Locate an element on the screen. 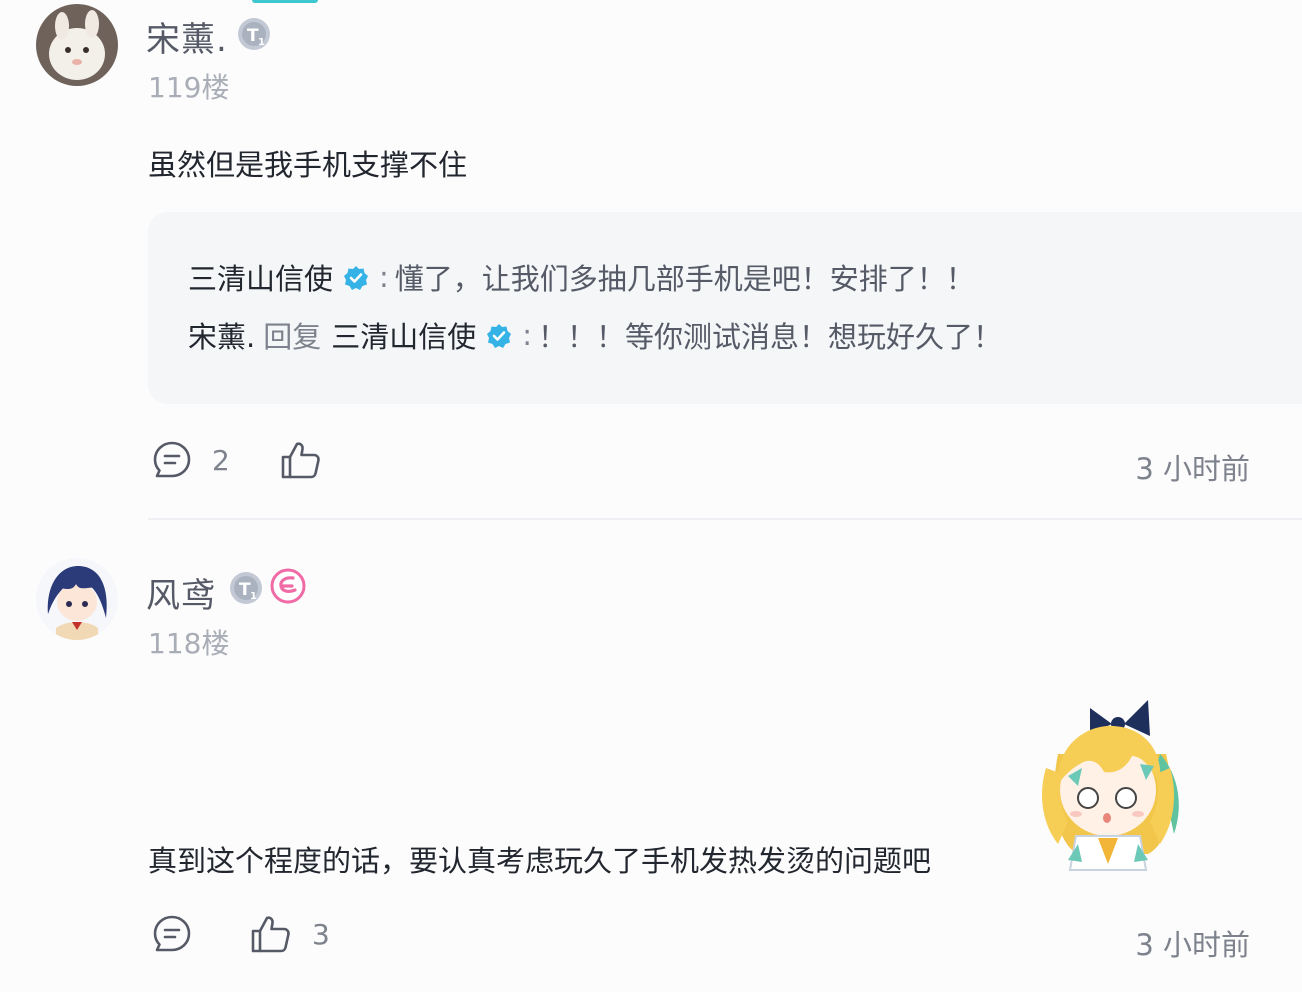 Image resolution: width=1302 pixels, height=992 pixels. comment-text: 虽然但是我手机支撑不住 is located at coordinates (308, 165).